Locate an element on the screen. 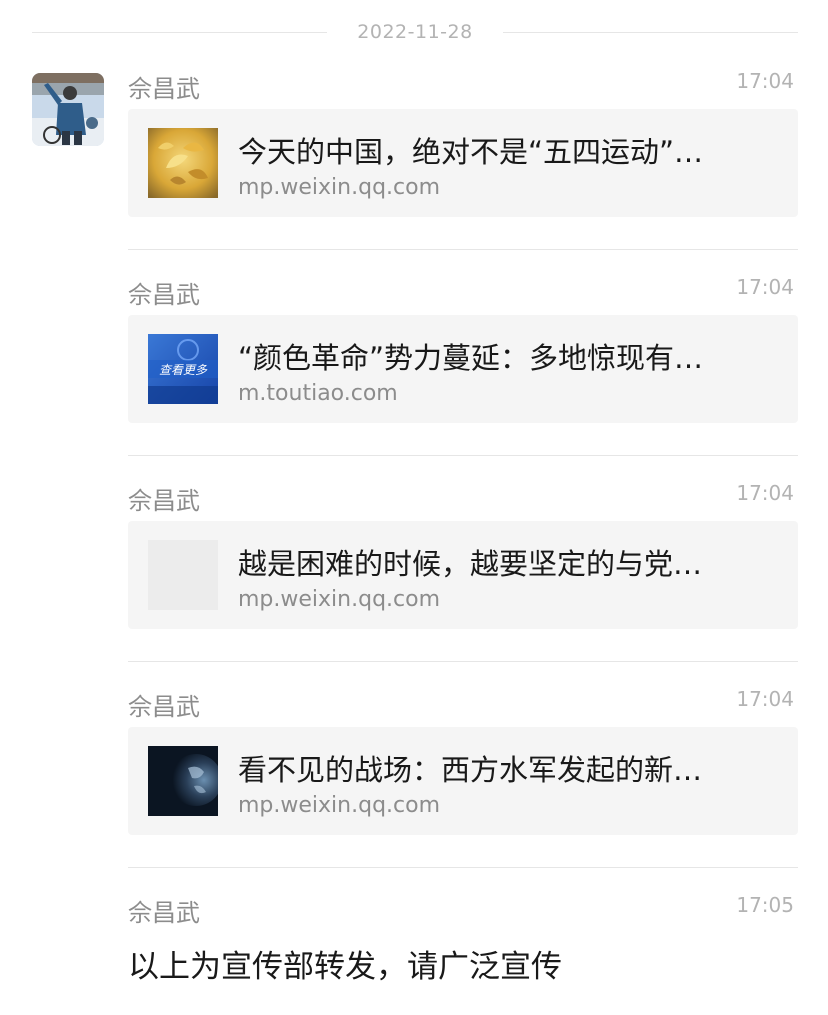 Image resolution: width=828 pixels, height=1015 pixels. message-text: 以上为宣传部转发，请广泛宣传 is located at coordinates (345, 963).